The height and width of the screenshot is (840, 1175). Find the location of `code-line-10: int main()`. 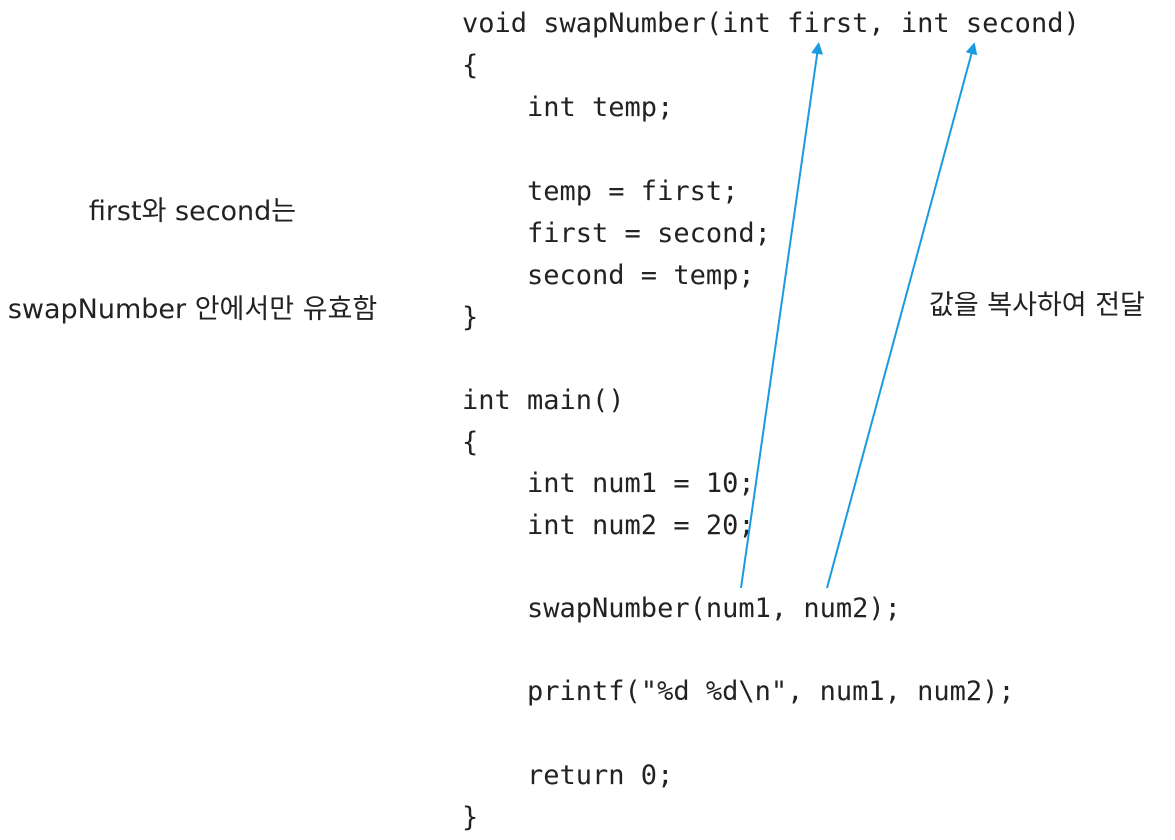

code-line-10: int main() is located at coordinates (543, 400).